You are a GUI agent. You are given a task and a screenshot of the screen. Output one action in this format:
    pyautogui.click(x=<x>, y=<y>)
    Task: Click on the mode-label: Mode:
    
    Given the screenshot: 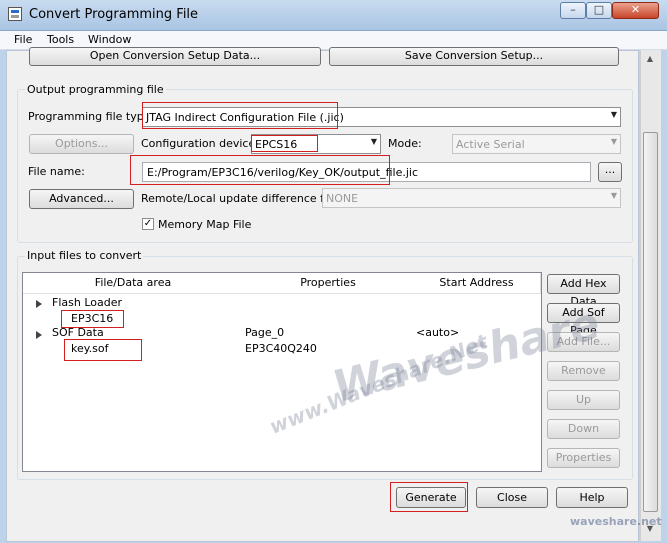 What is the action you would take?
    pyautogui.click(x=405, y=143)
    